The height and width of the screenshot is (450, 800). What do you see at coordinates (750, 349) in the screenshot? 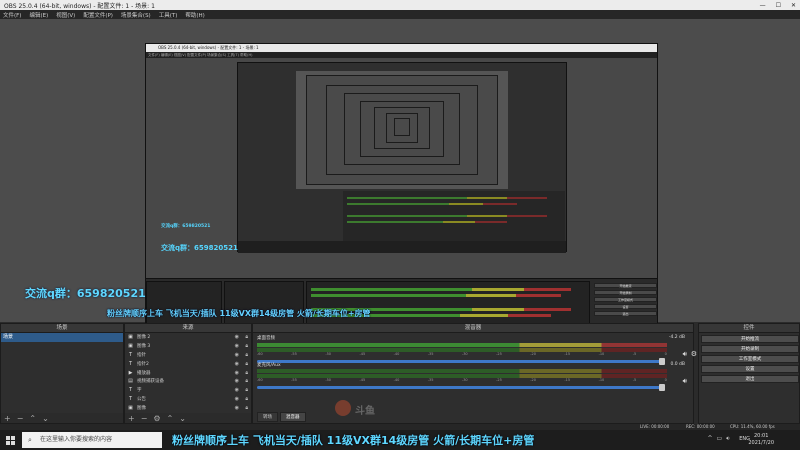
I see `start-recording-button: 开始录制` at bounding box center [750, 349].